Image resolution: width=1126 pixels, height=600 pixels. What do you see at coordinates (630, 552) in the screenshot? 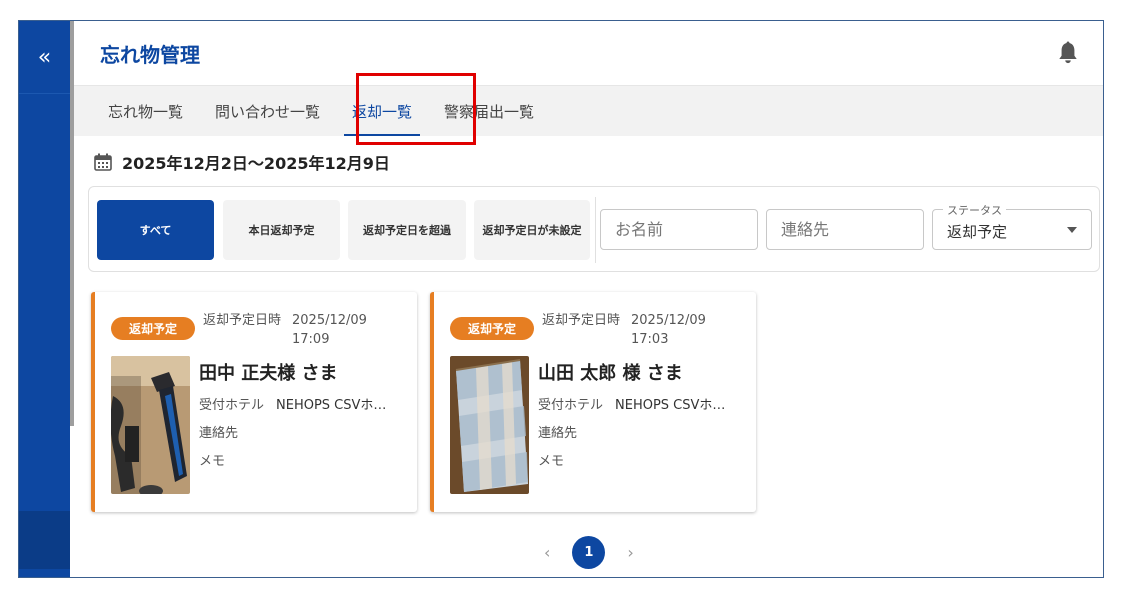
I see `next-page-button: ›` at bounding box center [630, 552].